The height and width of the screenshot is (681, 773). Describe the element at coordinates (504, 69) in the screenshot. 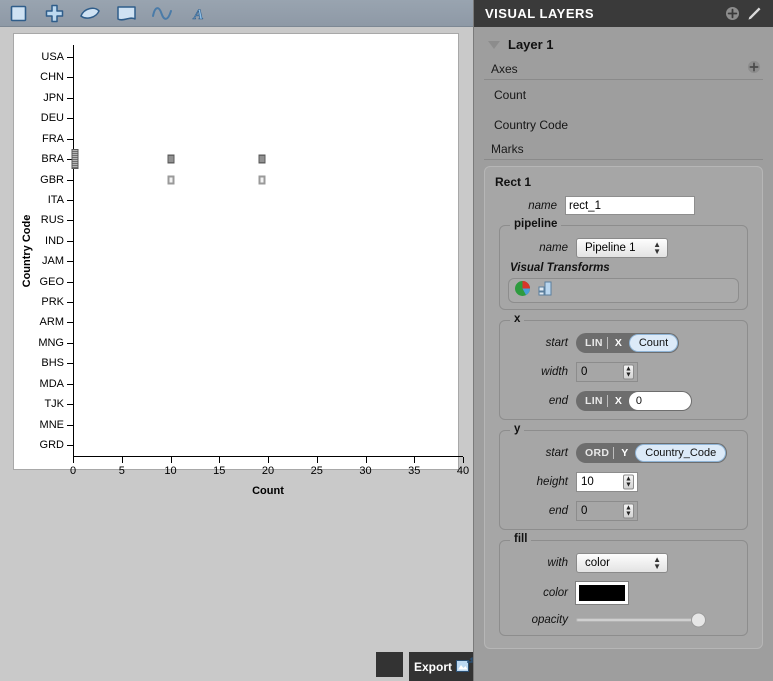

I see `axes-heading: Axes` at that location.